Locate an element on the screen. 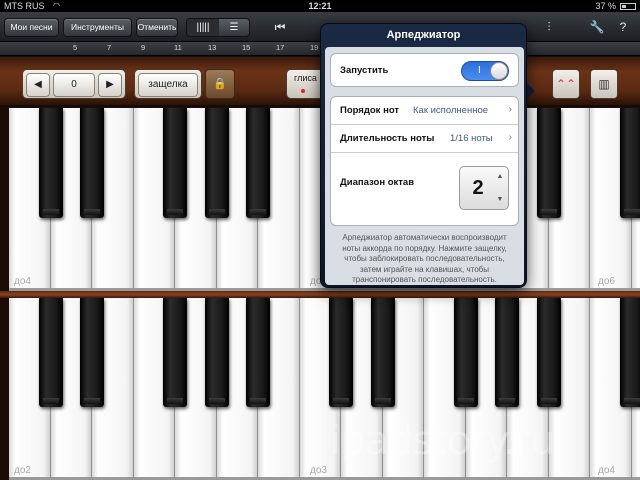  duration-value: 1/16 ноты is located at coordinates (471, 138).